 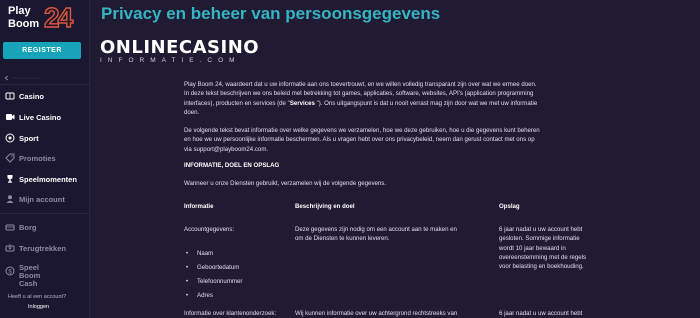 I want to click on sidebar-item-speelmomenten: Speelmomenten, so click(x=45, y=179).